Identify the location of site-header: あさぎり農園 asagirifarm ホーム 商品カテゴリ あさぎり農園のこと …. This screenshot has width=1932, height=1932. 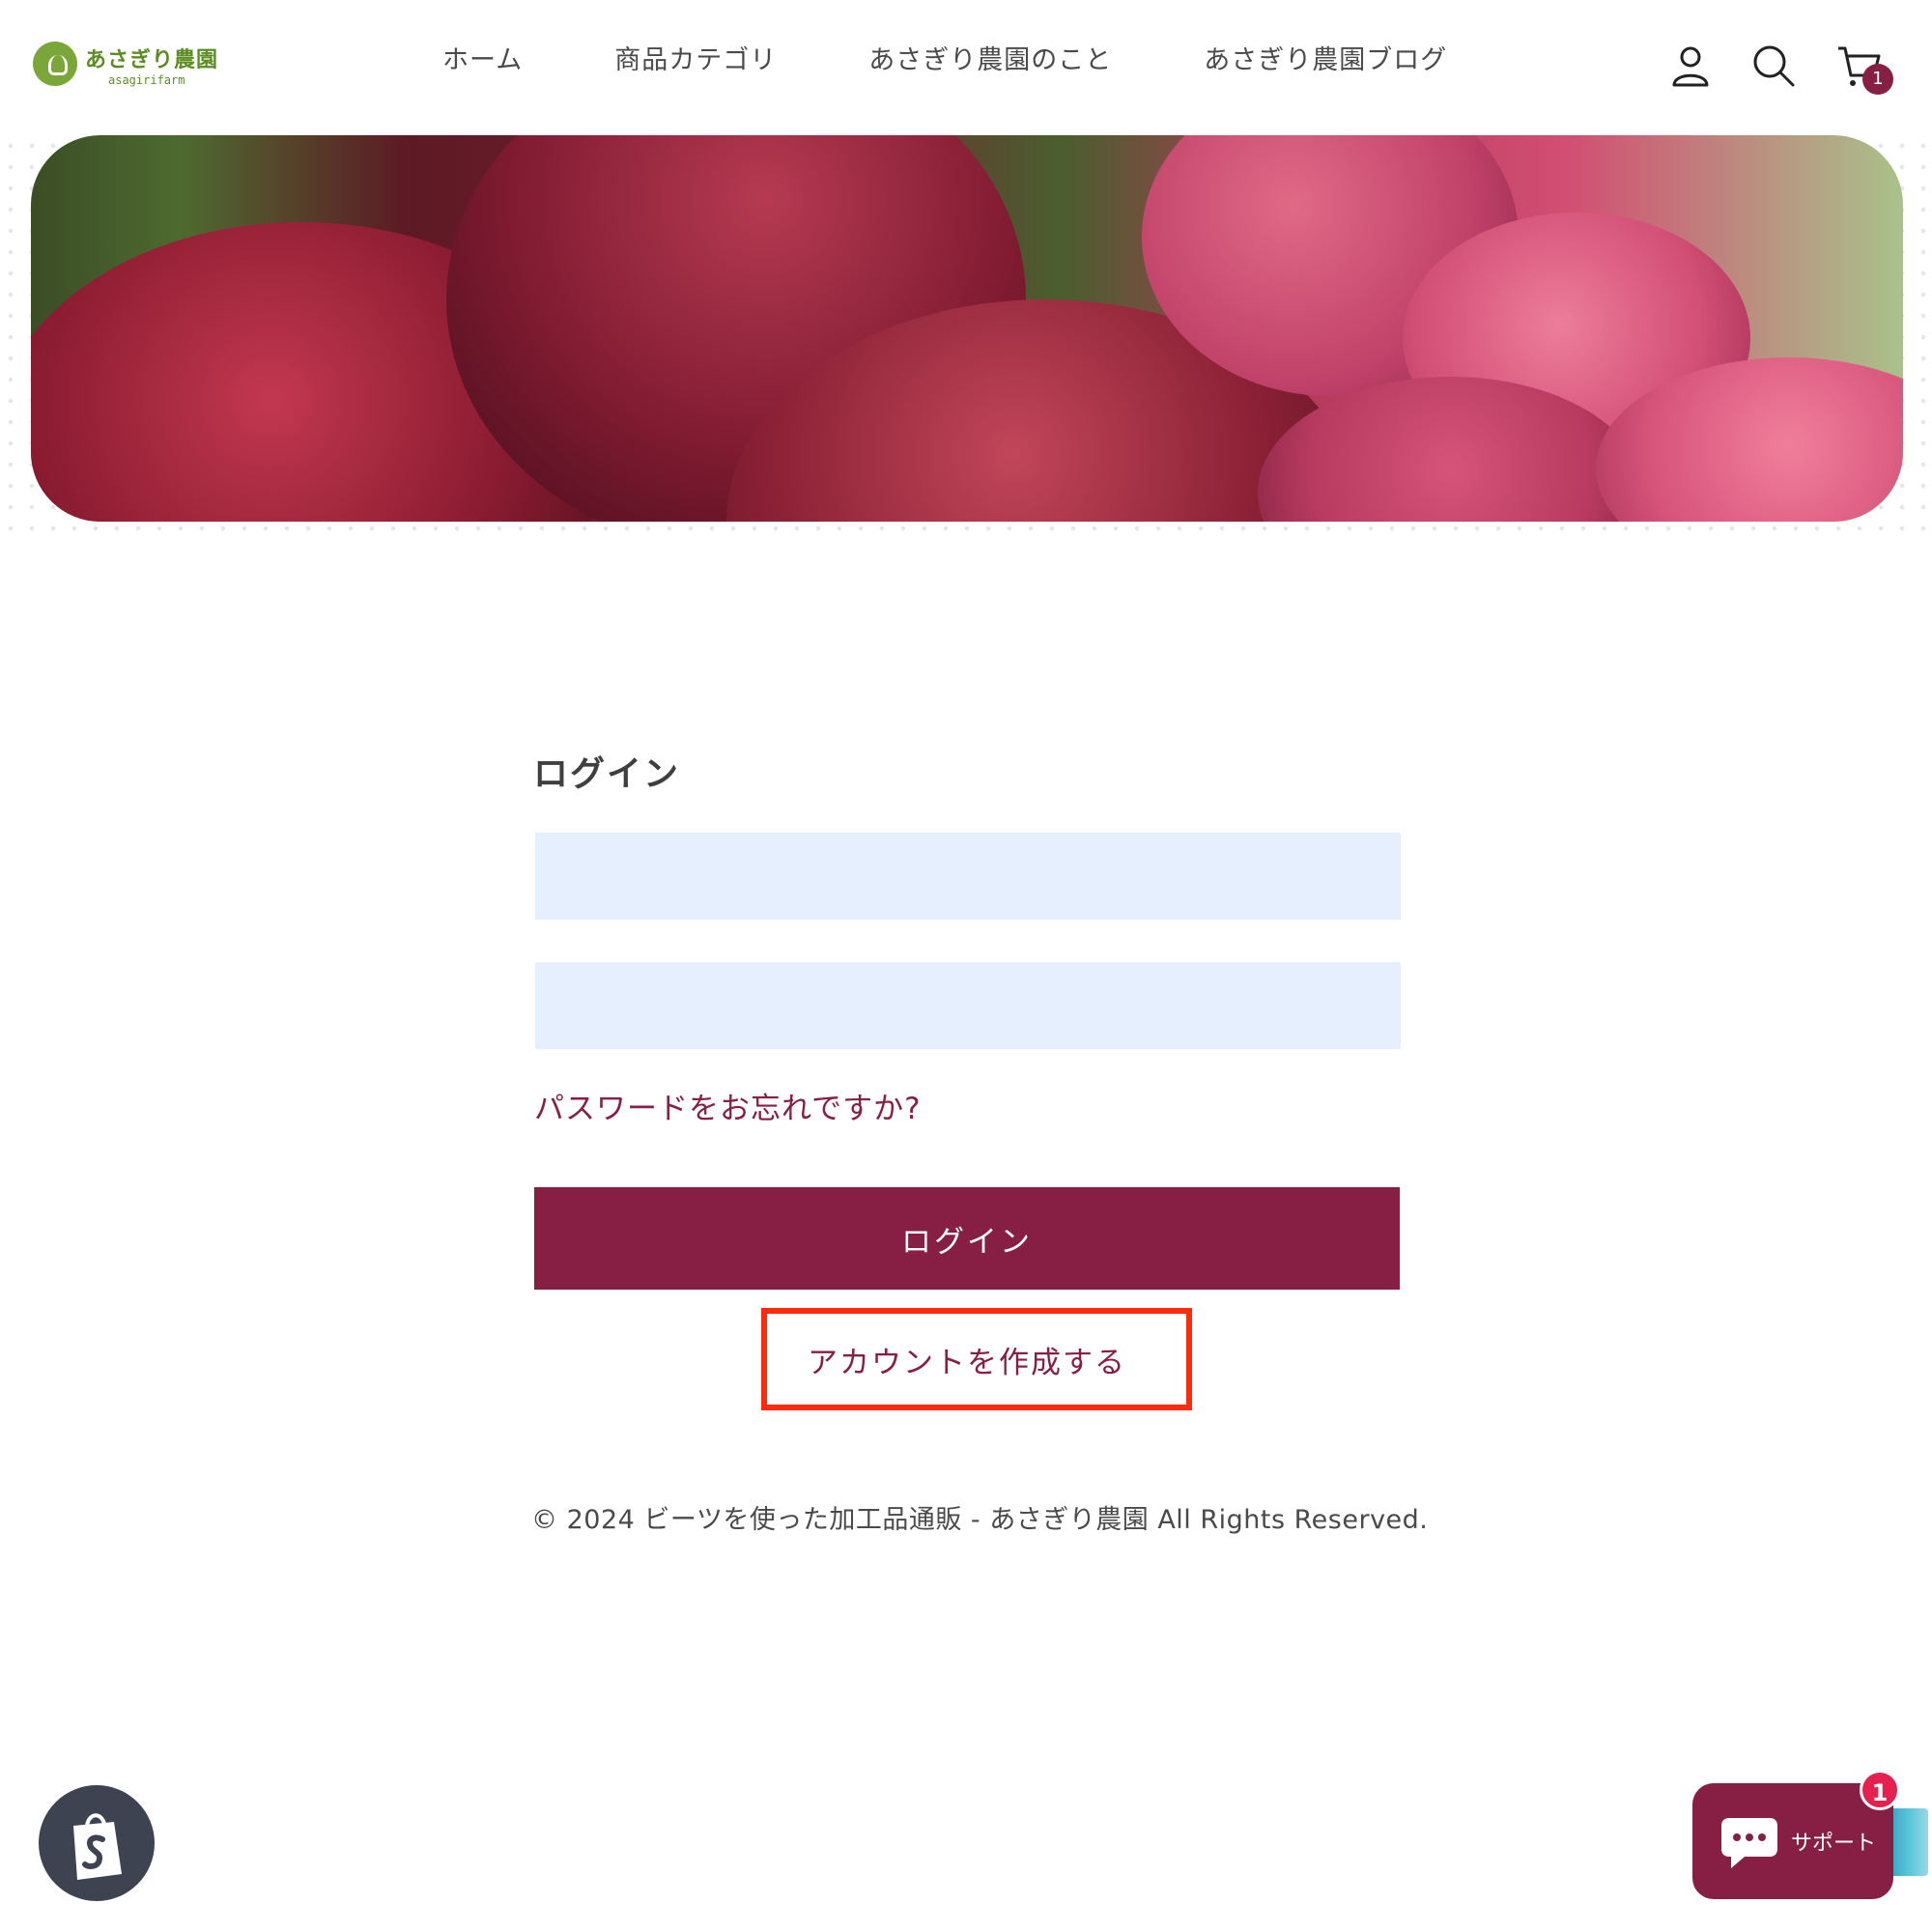
(966, 67).